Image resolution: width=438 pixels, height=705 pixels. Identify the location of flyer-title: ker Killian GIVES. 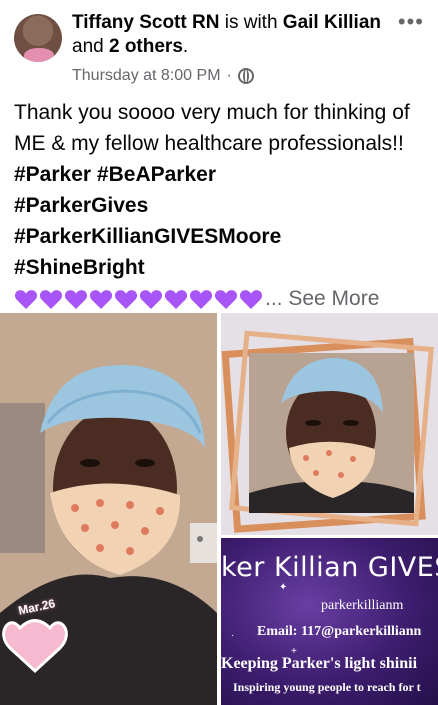
(329, 567).